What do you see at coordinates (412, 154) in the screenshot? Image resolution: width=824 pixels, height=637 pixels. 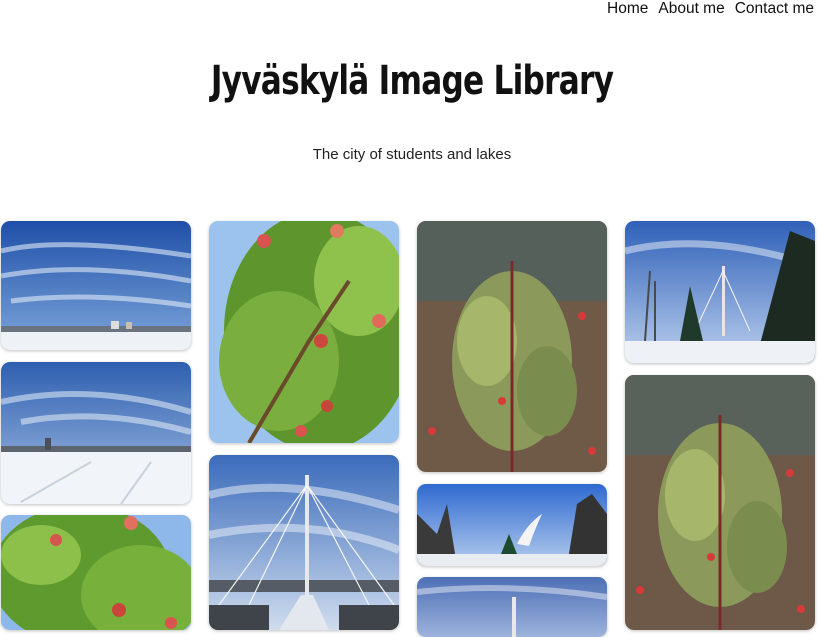 I see `page-subtitle: The city of students and lakes` at bounding box center [412, 154].